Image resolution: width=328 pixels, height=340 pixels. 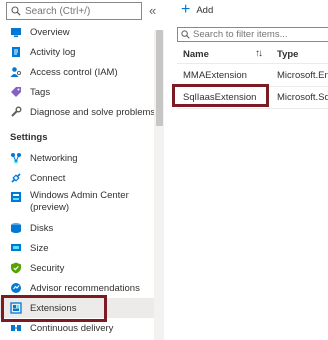 What do you see at coordinates (287, 54) in the screenshot?
I see `column-header-type: Type` at bounding box center [287, 54].